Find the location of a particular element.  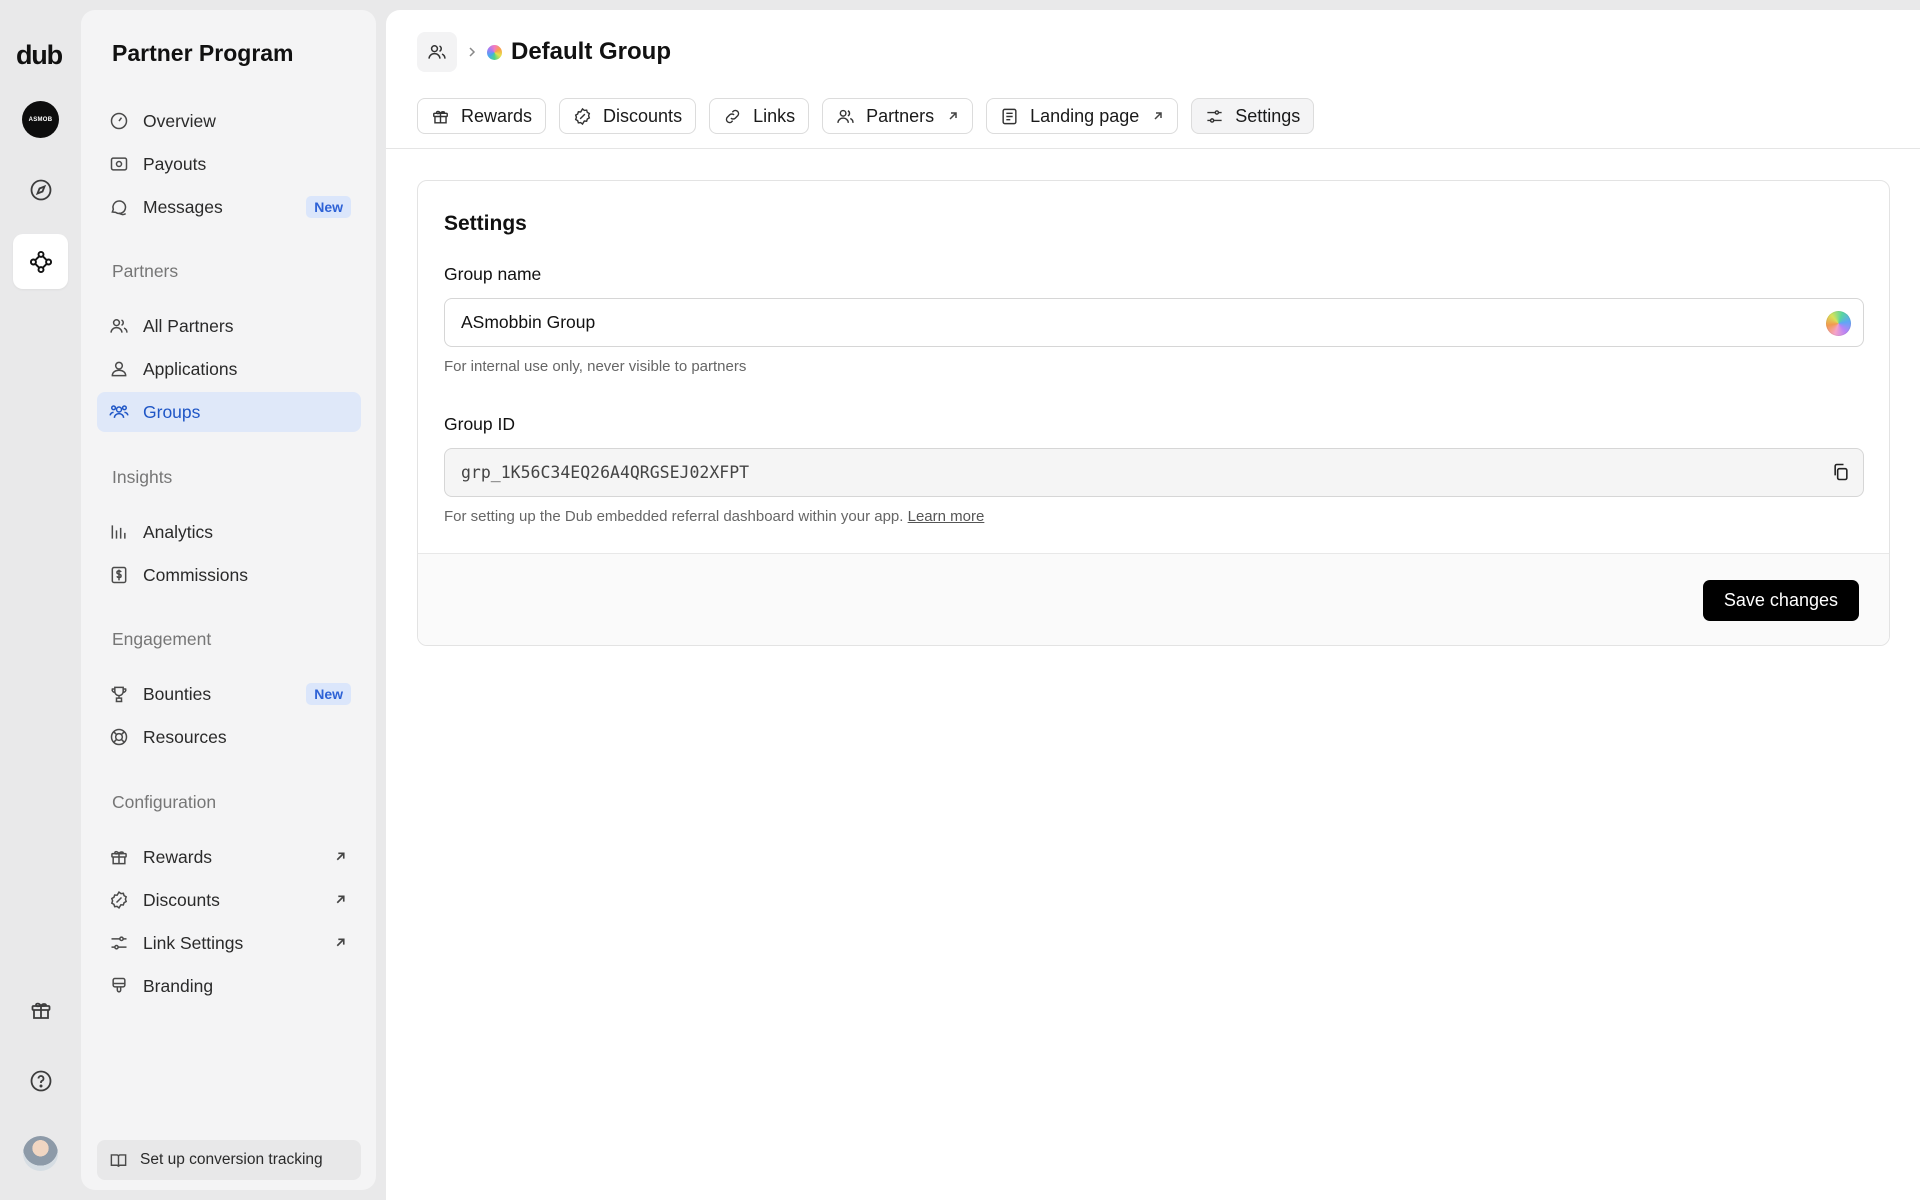

tab-discounts: Discounts is located at coordinates (628, 116).